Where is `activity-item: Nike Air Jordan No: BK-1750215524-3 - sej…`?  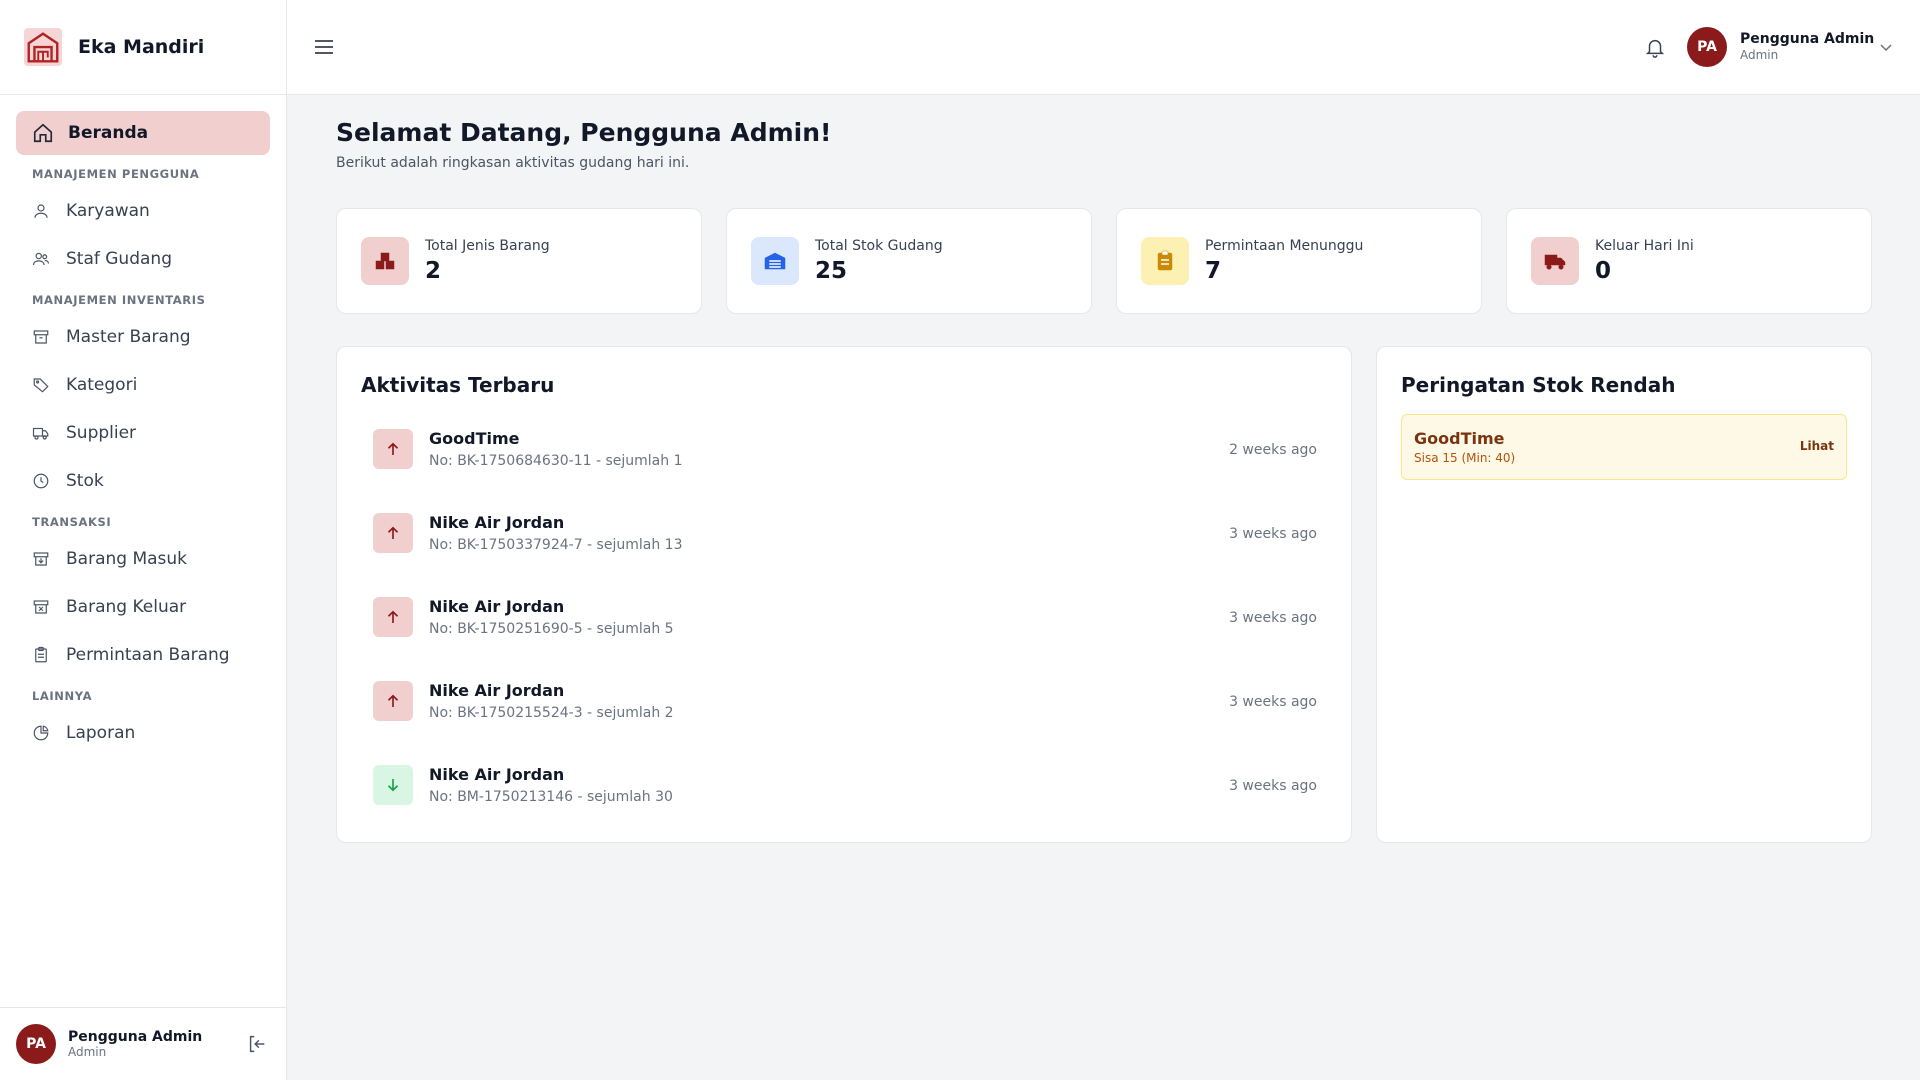
activity-item: Nike Air Jordan No: BK-1750215524-3 - sej… is located at coordinates (845, 721).